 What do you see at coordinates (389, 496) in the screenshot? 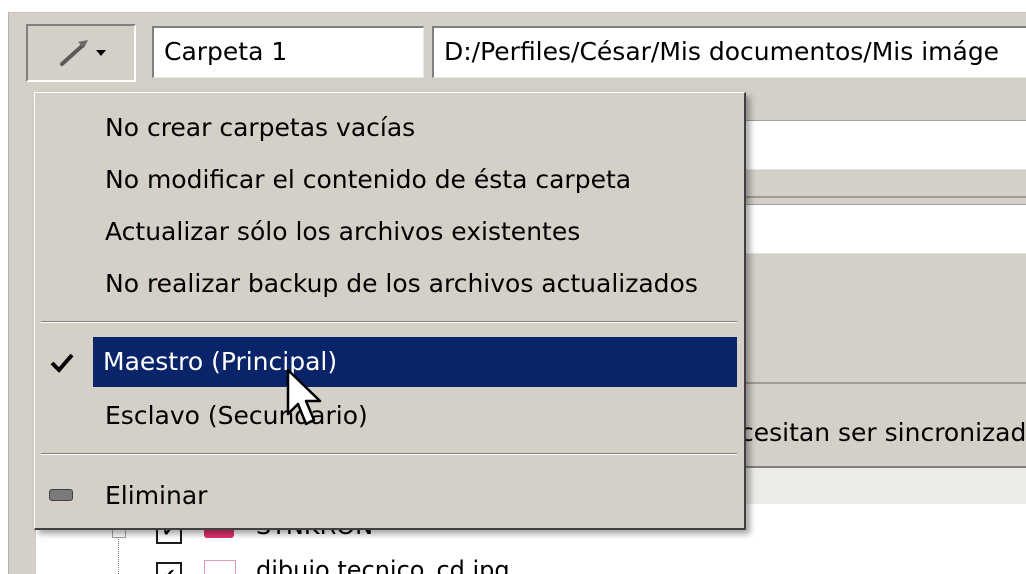
I see `menu-item-eliminar: Eliminar` at bounding box center [389, 496].